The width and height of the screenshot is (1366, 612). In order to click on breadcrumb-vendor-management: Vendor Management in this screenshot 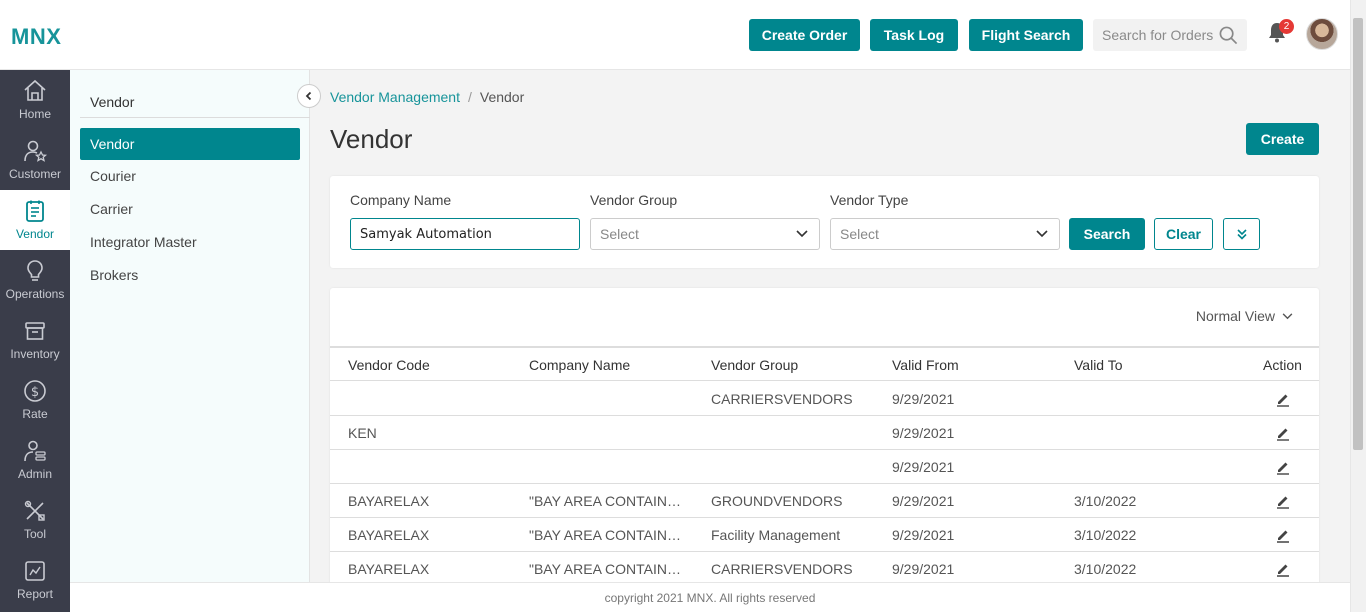, I will do `click(395, 97)`.